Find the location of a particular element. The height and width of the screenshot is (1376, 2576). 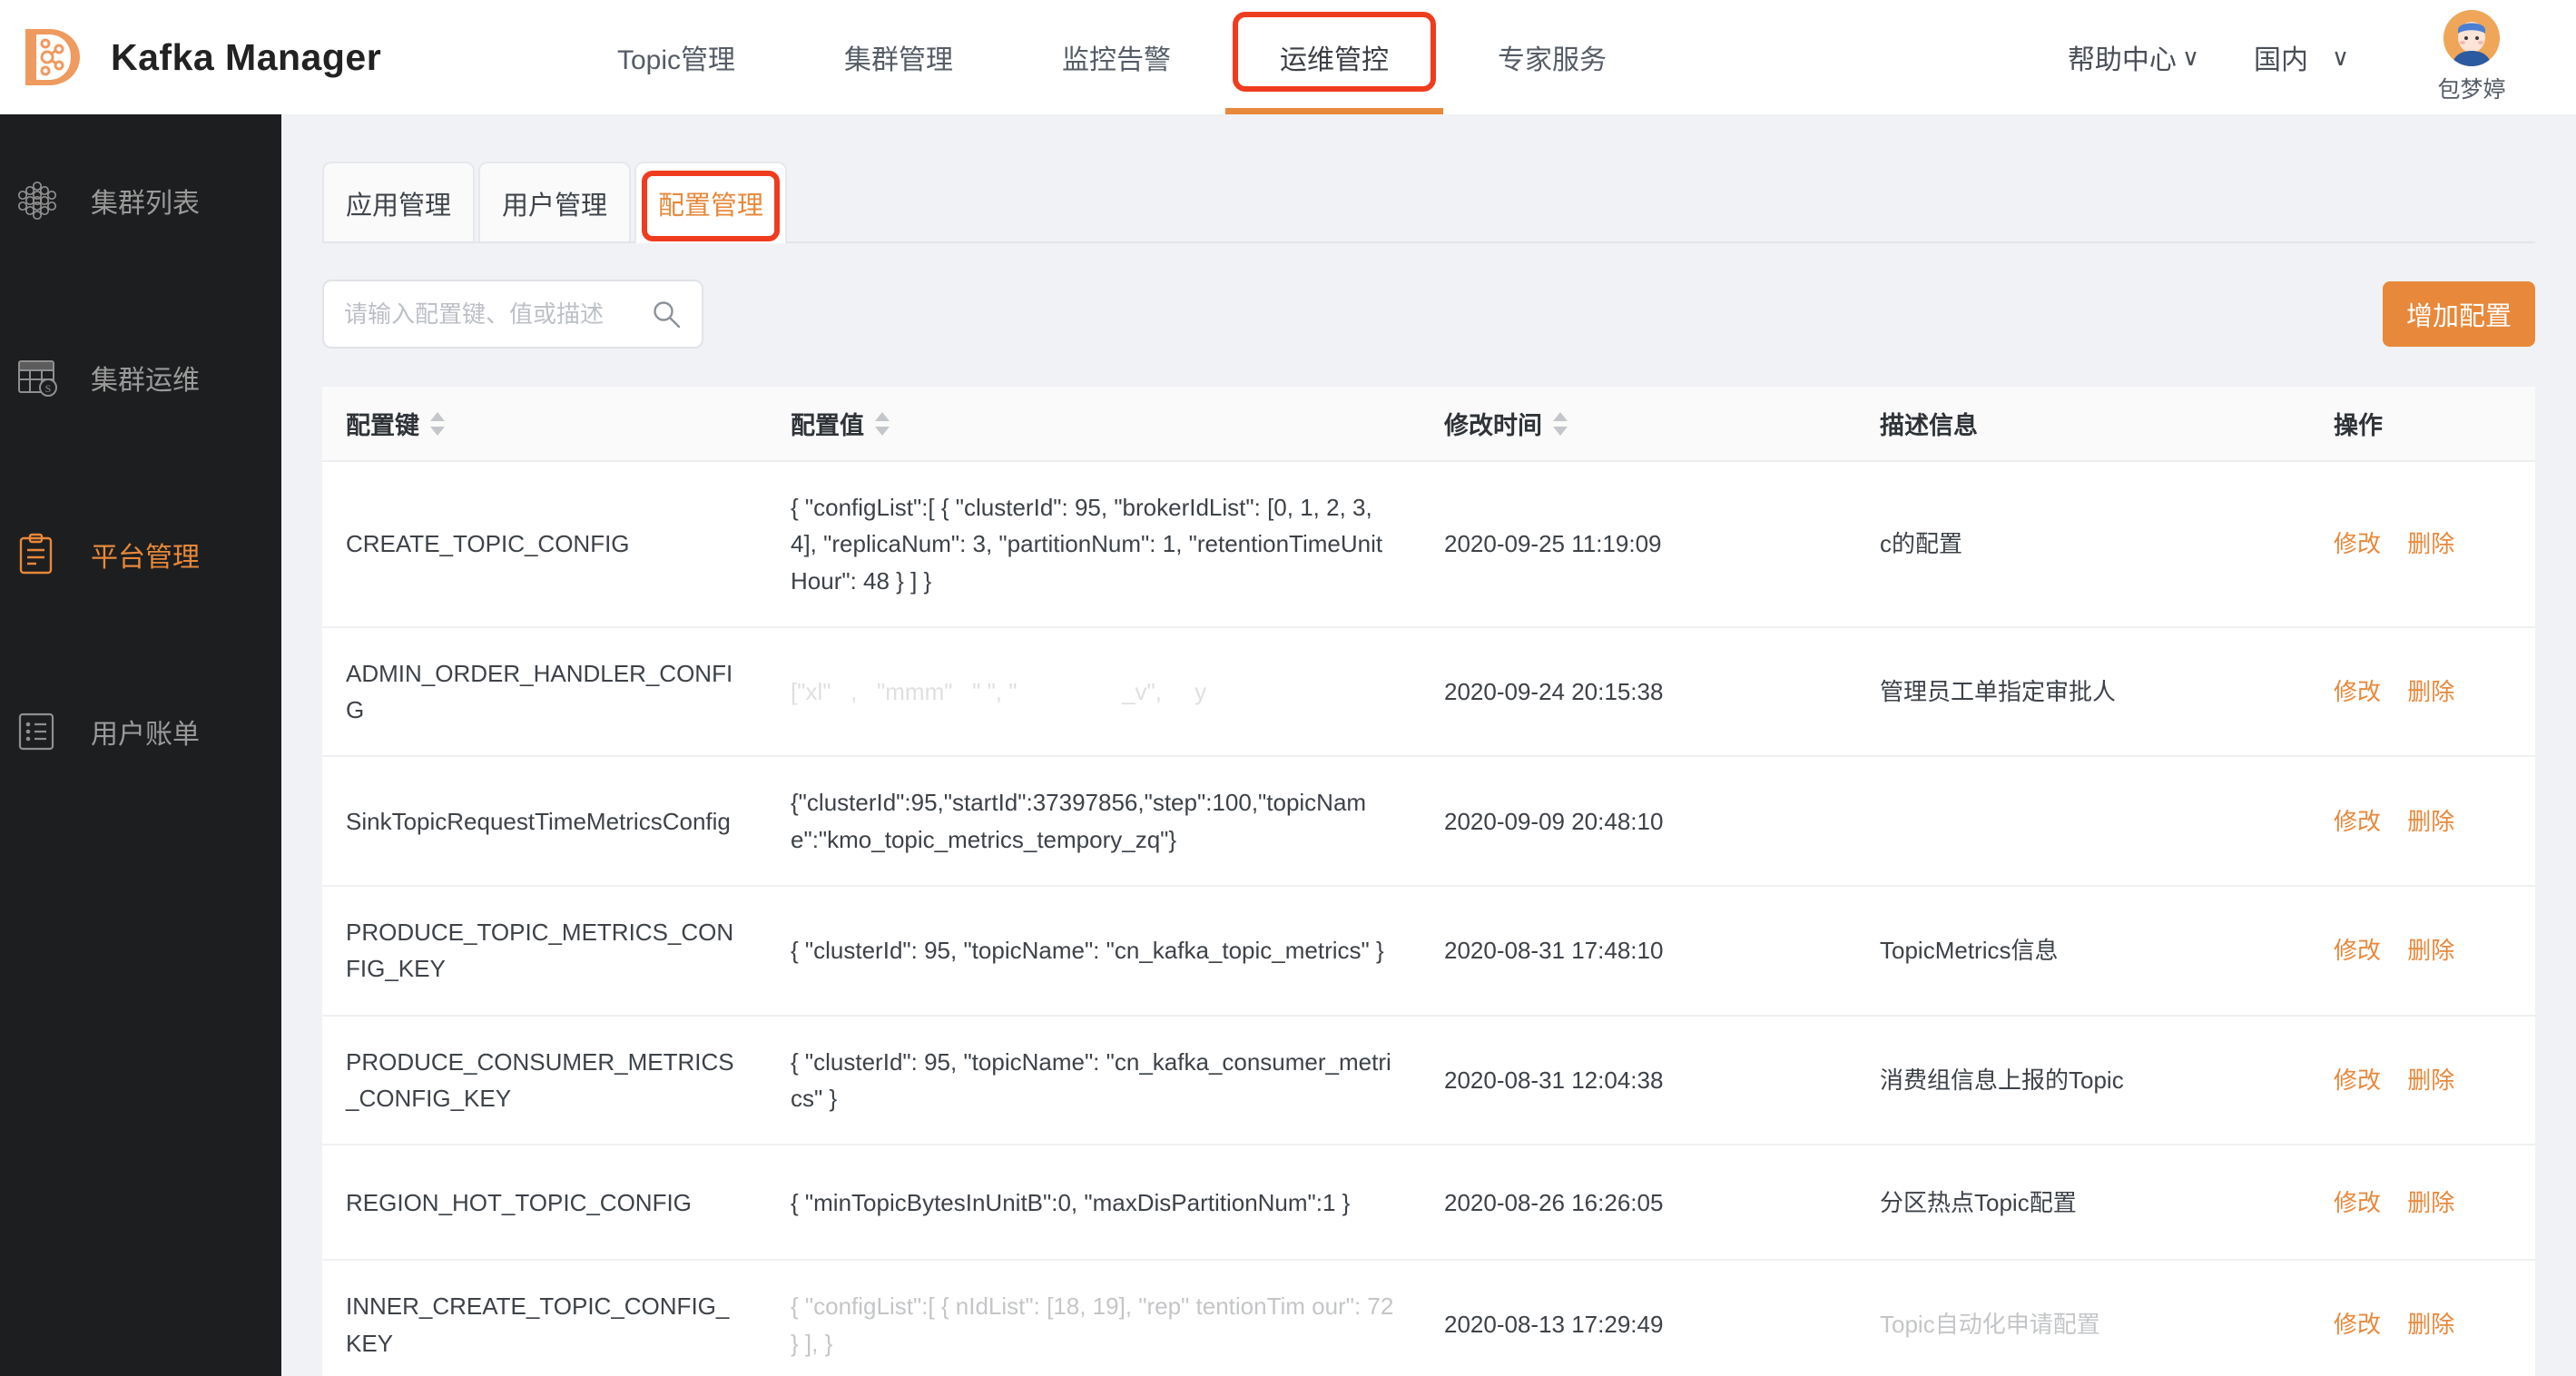

nav-ops-control: 运维管控 is located at coordinates (1334, 57).